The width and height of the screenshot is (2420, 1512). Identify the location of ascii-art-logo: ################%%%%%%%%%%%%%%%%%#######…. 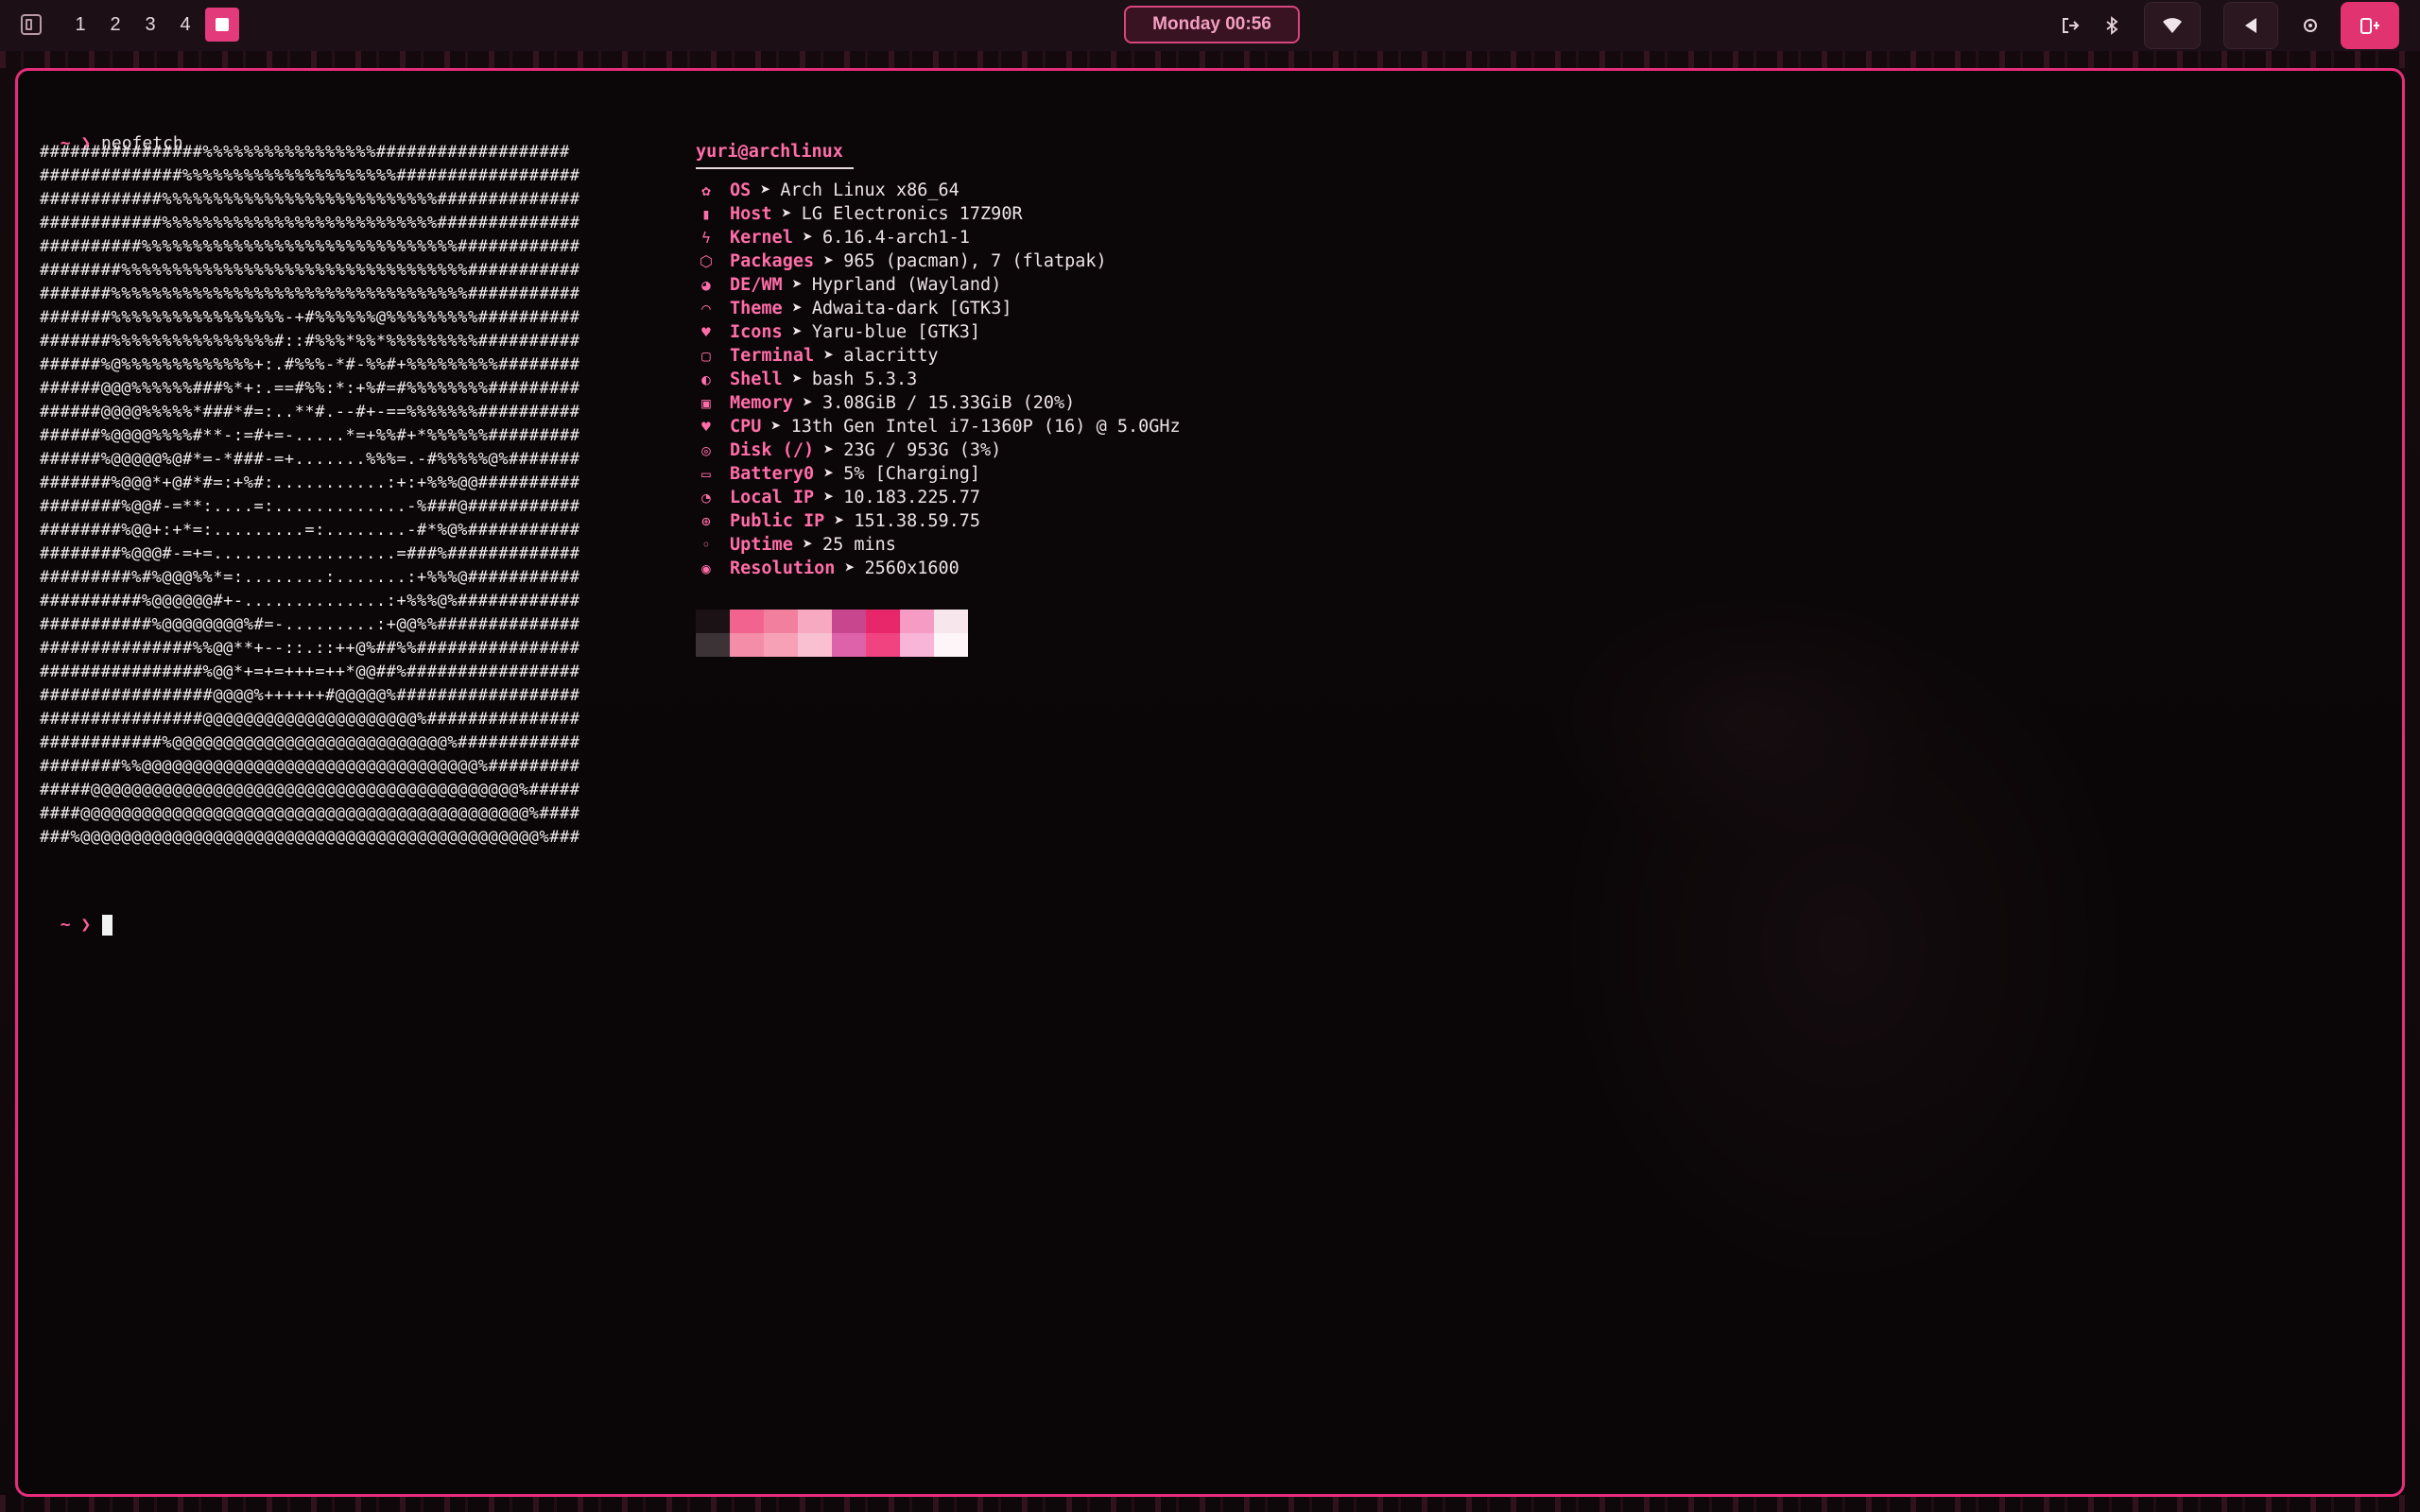
(310, 495).